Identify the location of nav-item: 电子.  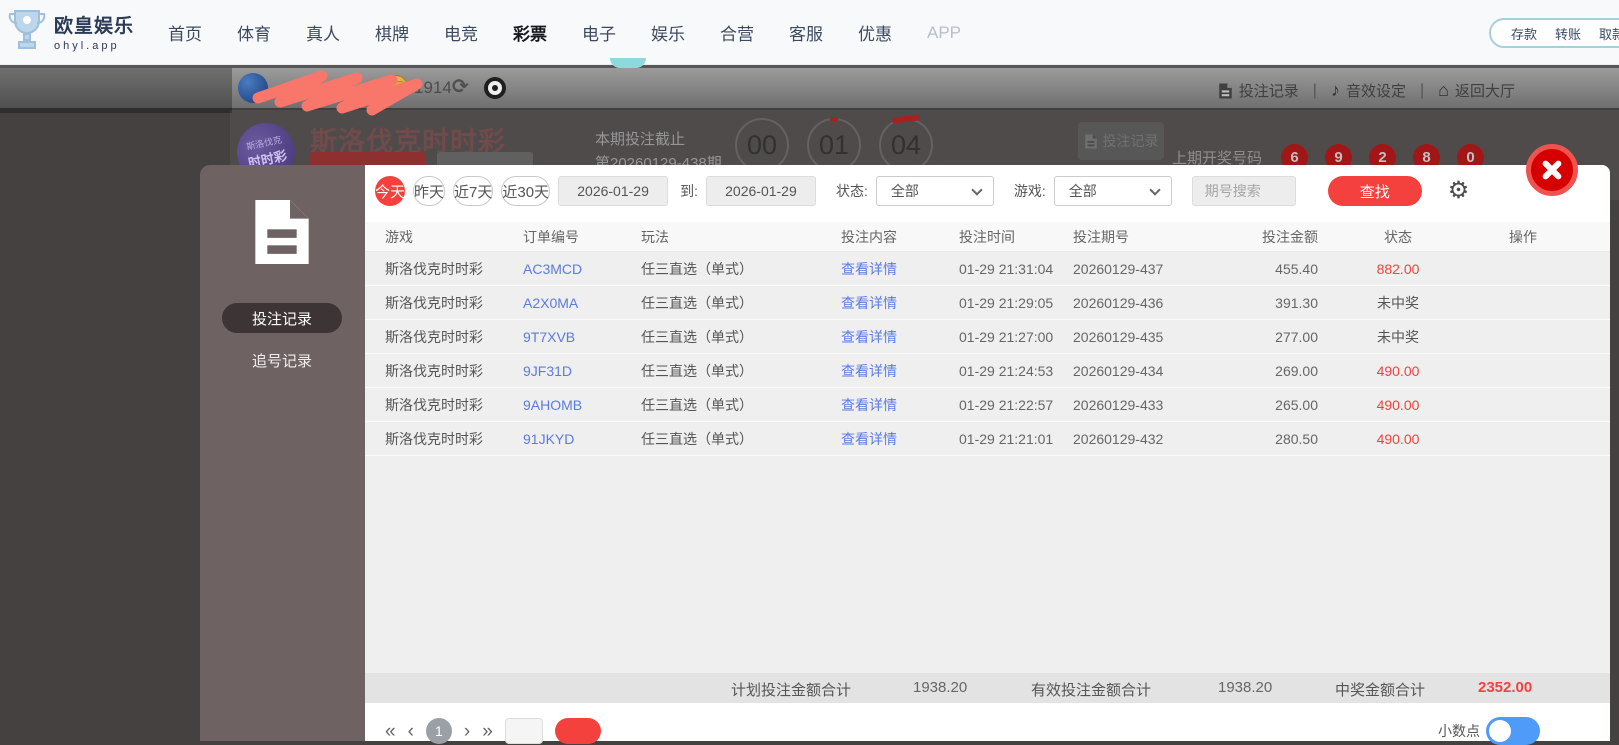
(599, 32).